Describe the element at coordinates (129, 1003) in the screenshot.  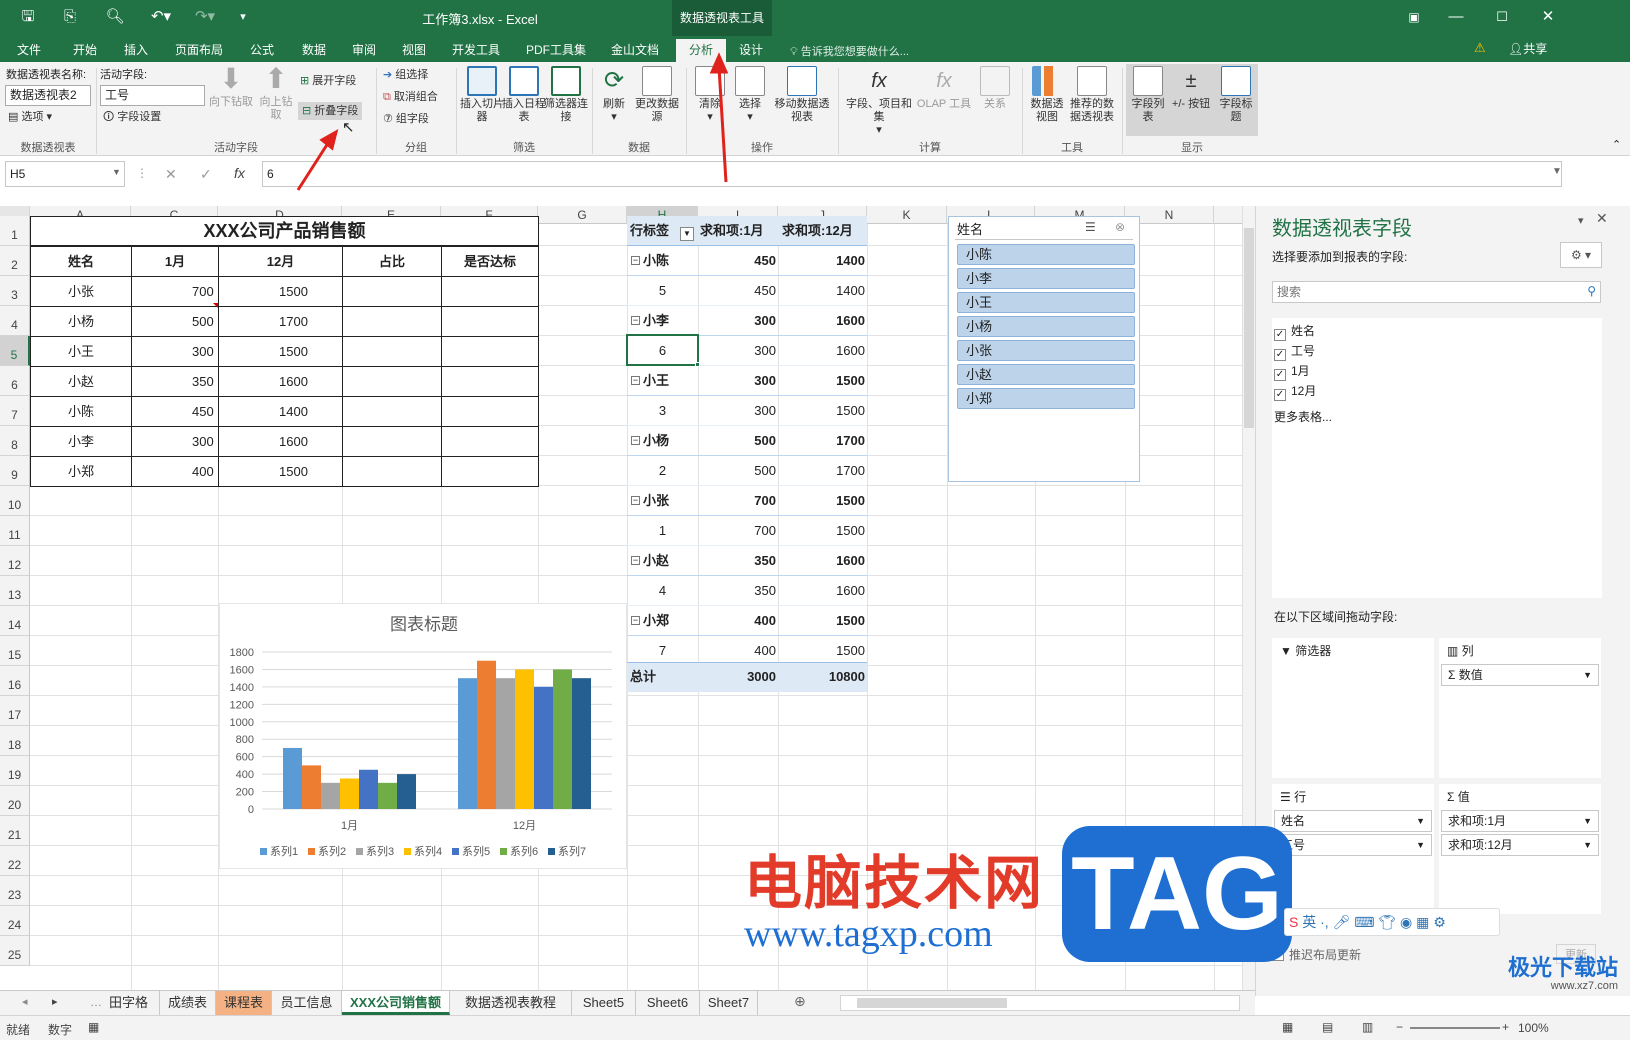
I see `sheet-tab: 田字格` at that location.